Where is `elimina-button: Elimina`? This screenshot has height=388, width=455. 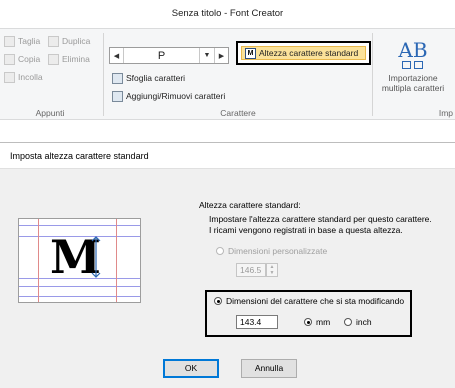 elimina-button: Elimina is located at coordinates (69, 59).